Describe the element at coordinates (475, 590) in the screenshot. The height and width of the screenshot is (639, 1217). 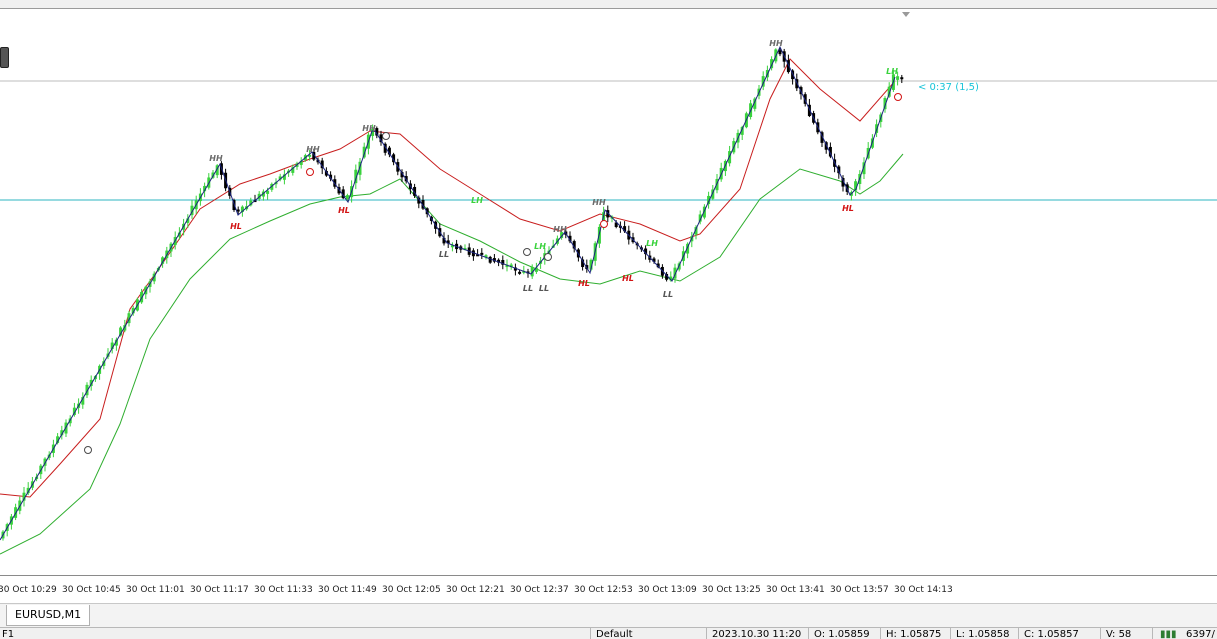
I see `time-axis-label: 30 Oct 12:21` at that location.